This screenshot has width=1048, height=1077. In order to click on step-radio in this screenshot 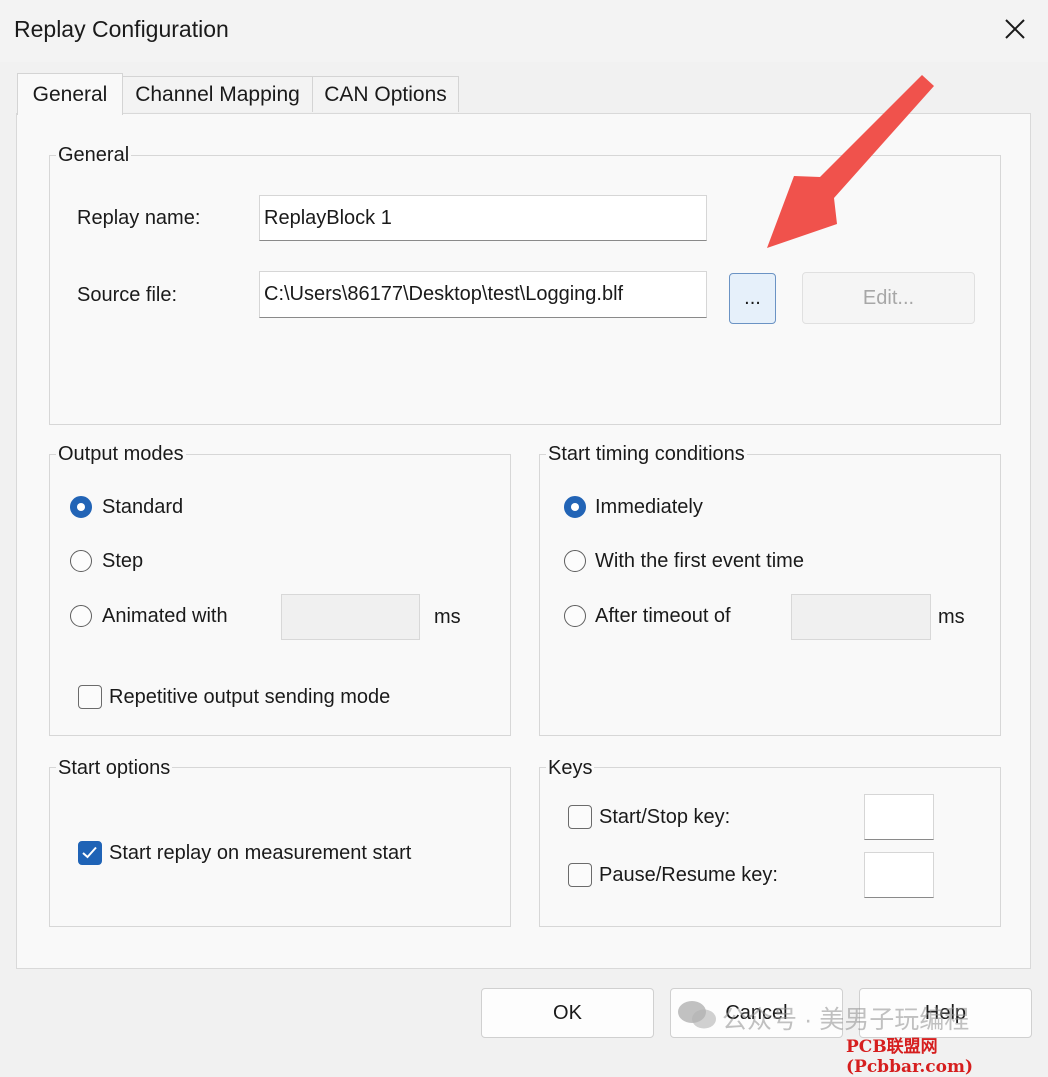, I will do `click(81, 561)`.